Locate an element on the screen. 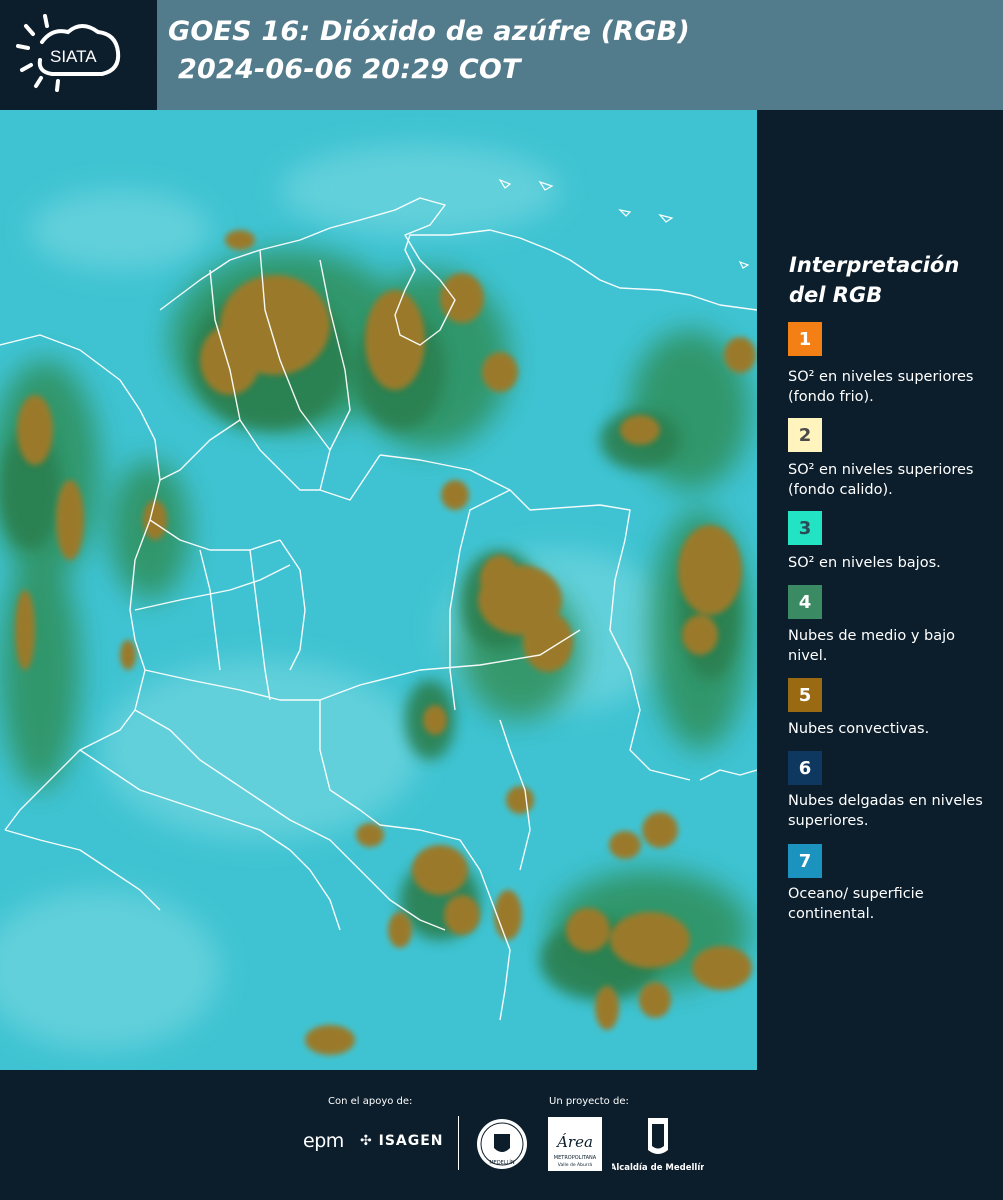  legend-number-5: 5 is located at coordinates (805, 695).